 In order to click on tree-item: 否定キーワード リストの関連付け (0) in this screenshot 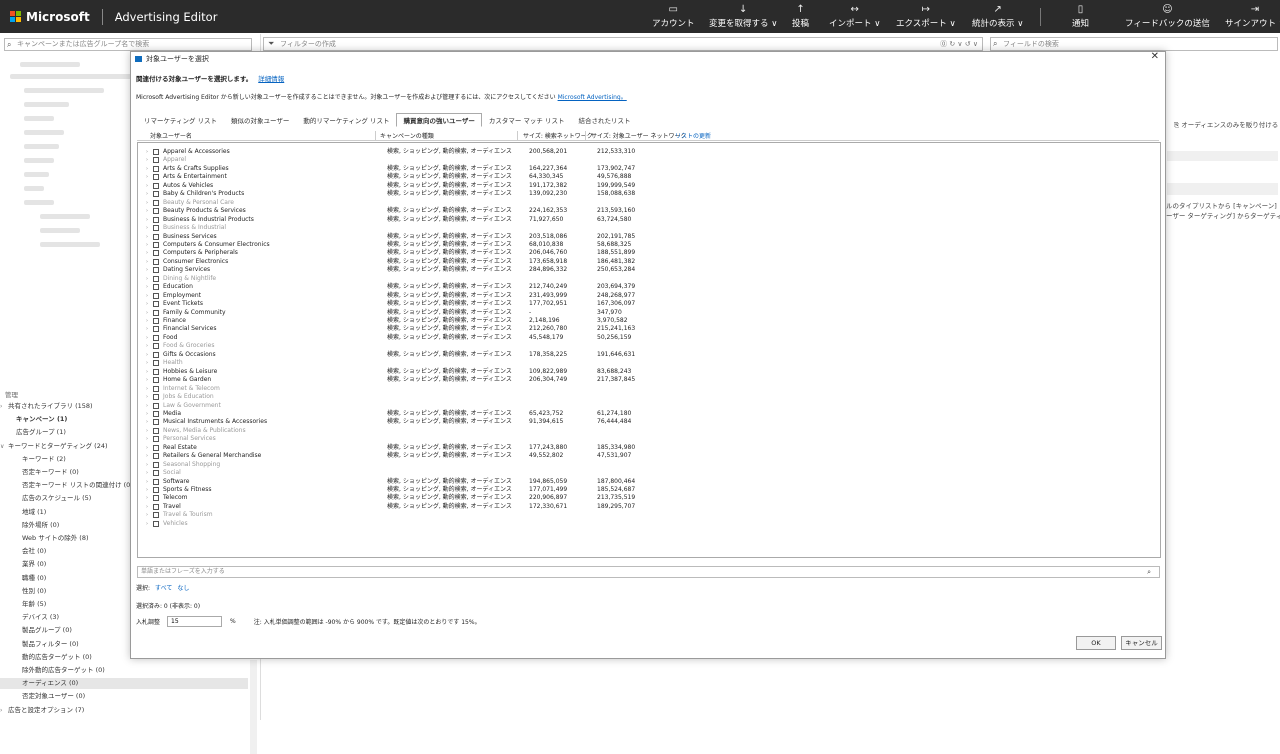, I will do `click(77, 485)`.